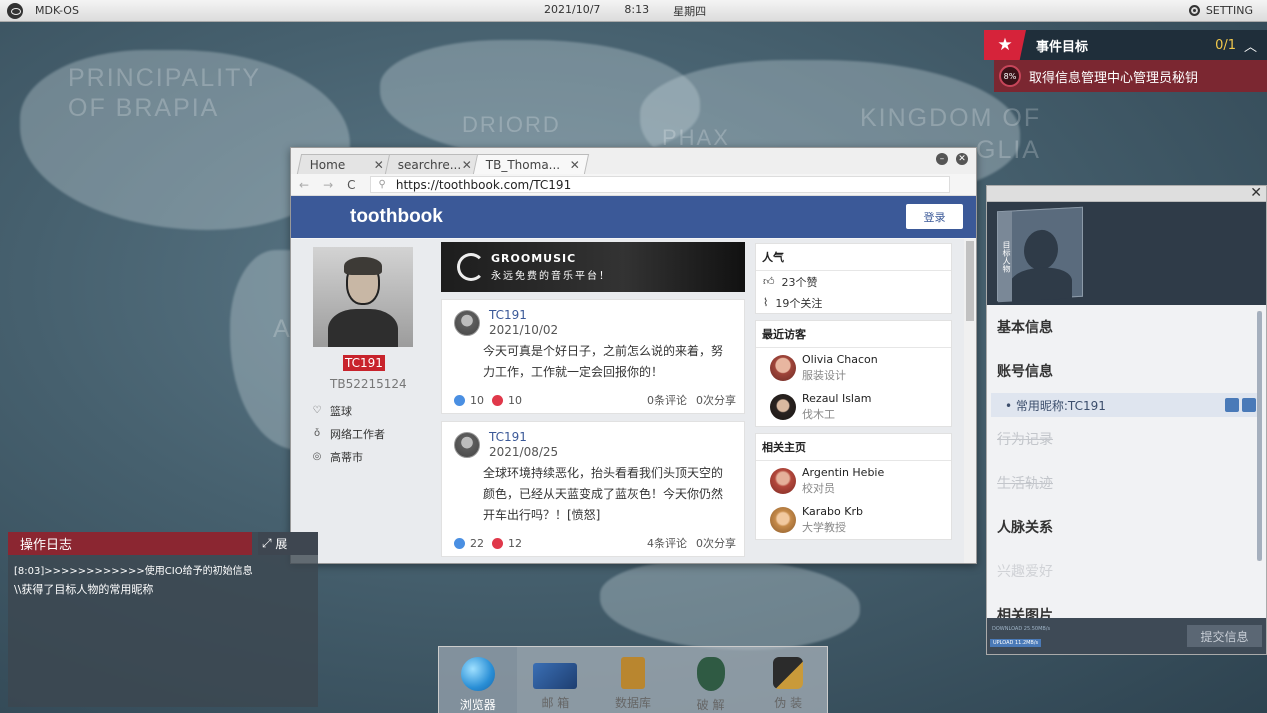 The image size is (1267, 713). What do you see at coordinates (970, 401) in the screenshot?
I see `page-scrollbar` at bounding box center [970, 401].